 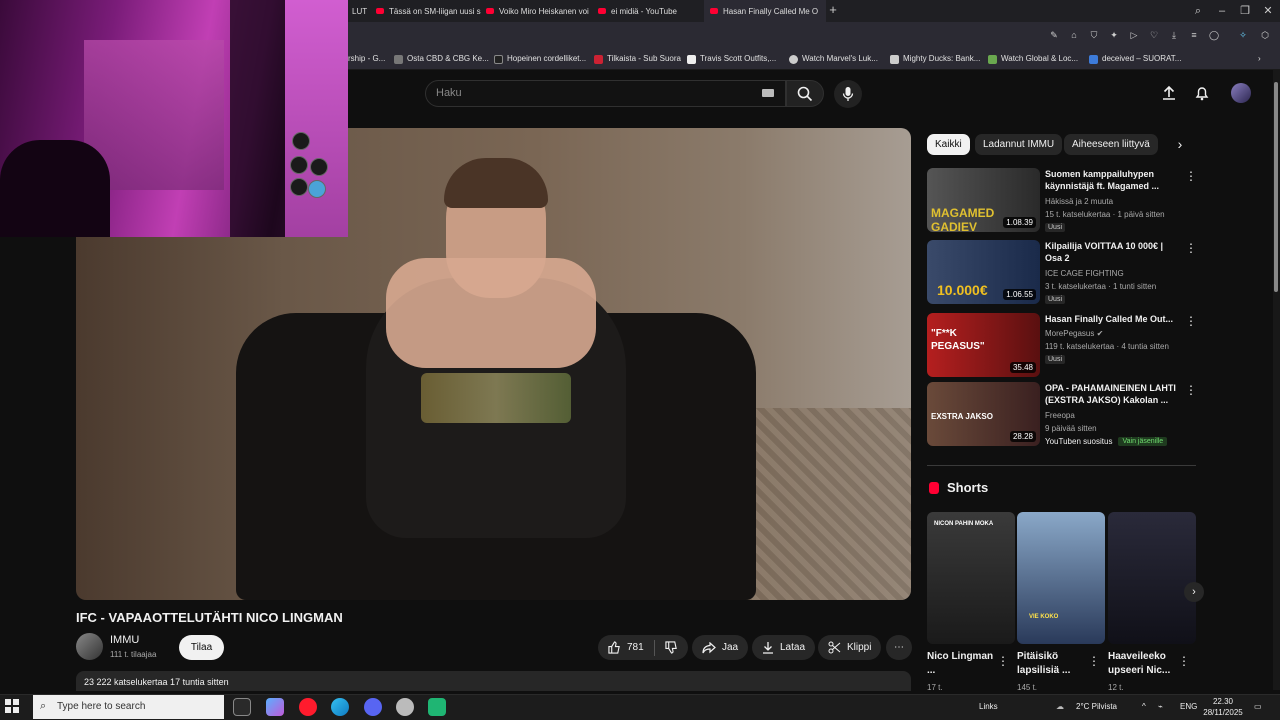 What do you see at coordinates (1245, 11) in the screenshot?
I see `restore-icon: ❐` at bounding box center [1245, 11].